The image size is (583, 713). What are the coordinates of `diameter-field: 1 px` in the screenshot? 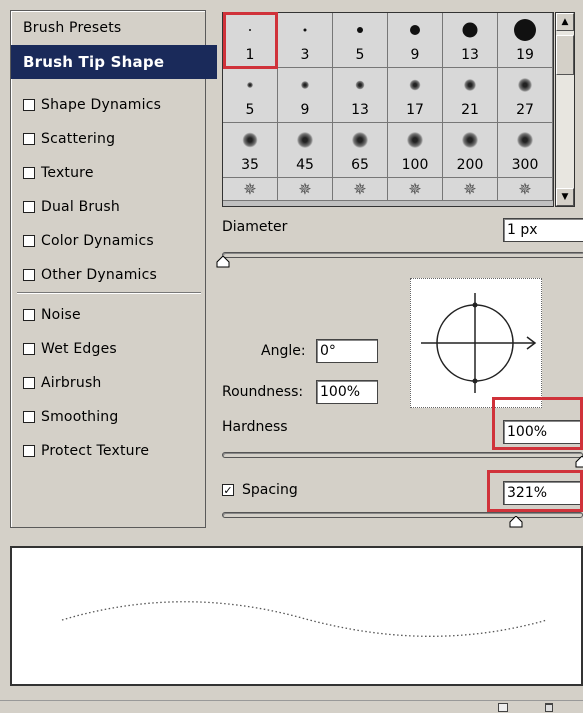 It's located at (543, 230).